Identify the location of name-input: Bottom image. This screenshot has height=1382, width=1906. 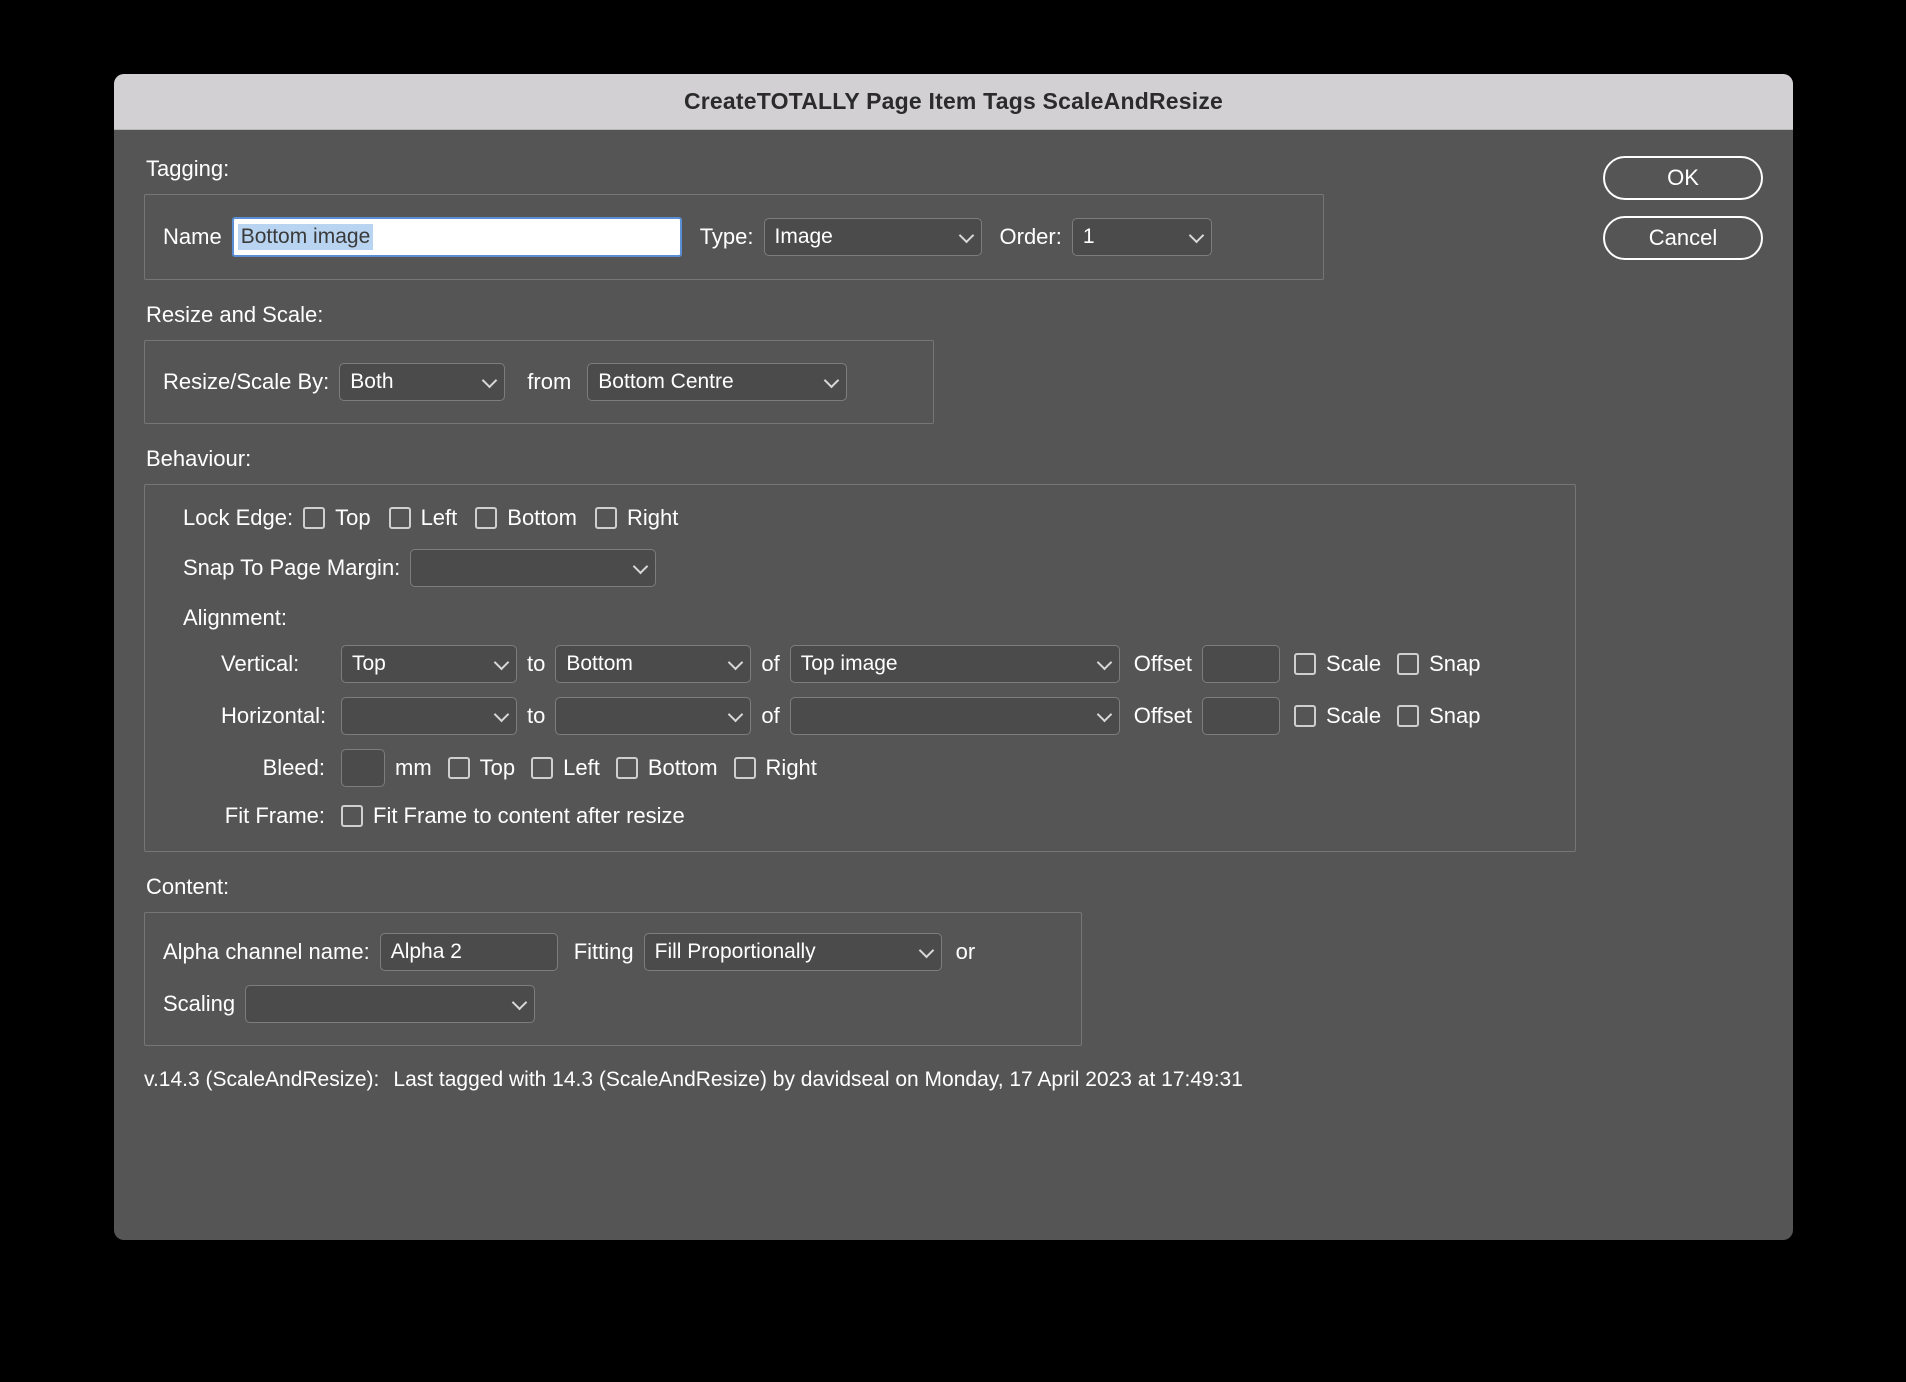
(456, 237).